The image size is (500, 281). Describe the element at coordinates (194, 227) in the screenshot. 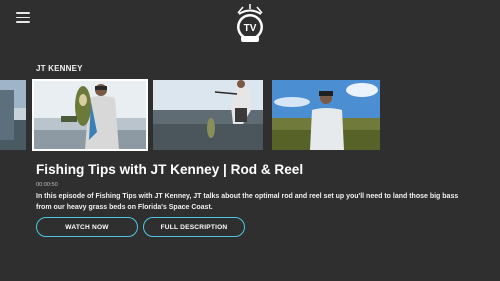

I see `full-description-button: FULL DESCRIPTION` at that location.